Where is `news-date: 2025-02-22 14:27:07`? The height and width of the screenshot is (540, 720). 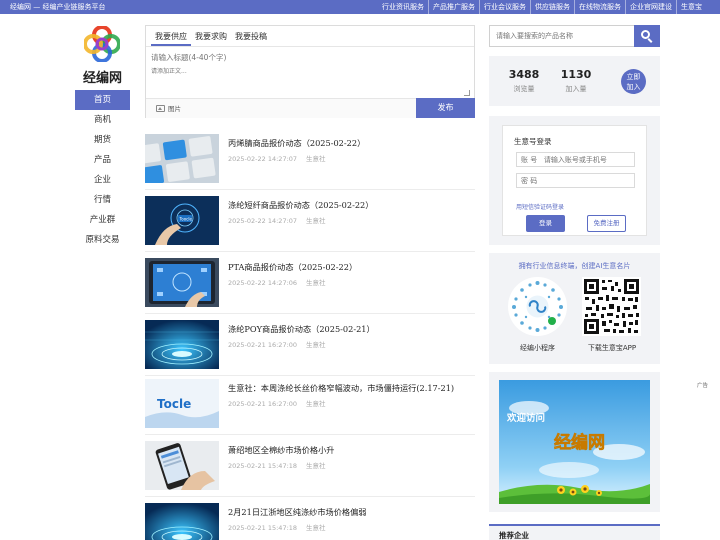
news-date: 2025-02-22 14:27:07 is located at coordinates (263, 221).